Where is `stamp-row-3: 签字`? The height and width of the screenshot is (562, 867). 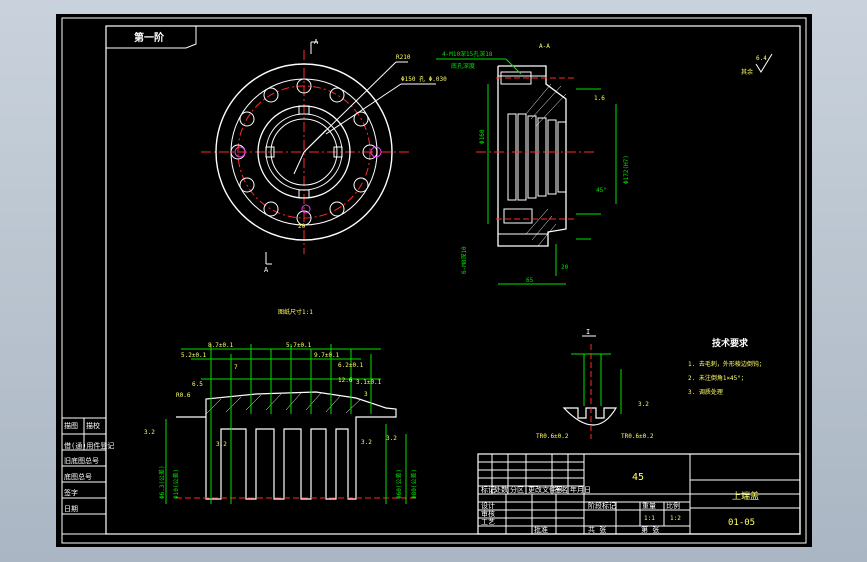
stamp-row-3: 签字 is located at coordinates (71, 492).